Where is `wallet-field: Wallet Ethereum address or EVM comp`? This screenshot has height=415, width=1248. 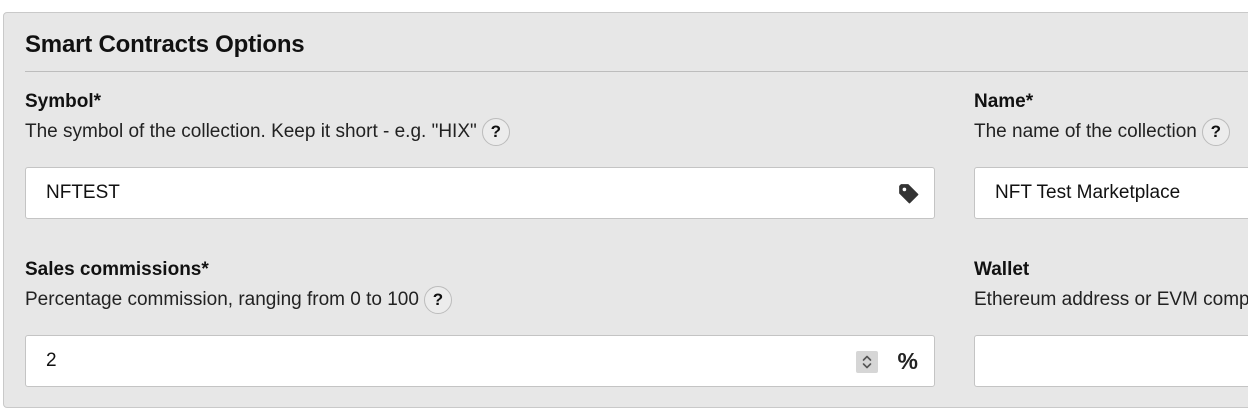
wallet-field: Wallet Ethereum address or EVM comp is located at coordinates (1111, 287).